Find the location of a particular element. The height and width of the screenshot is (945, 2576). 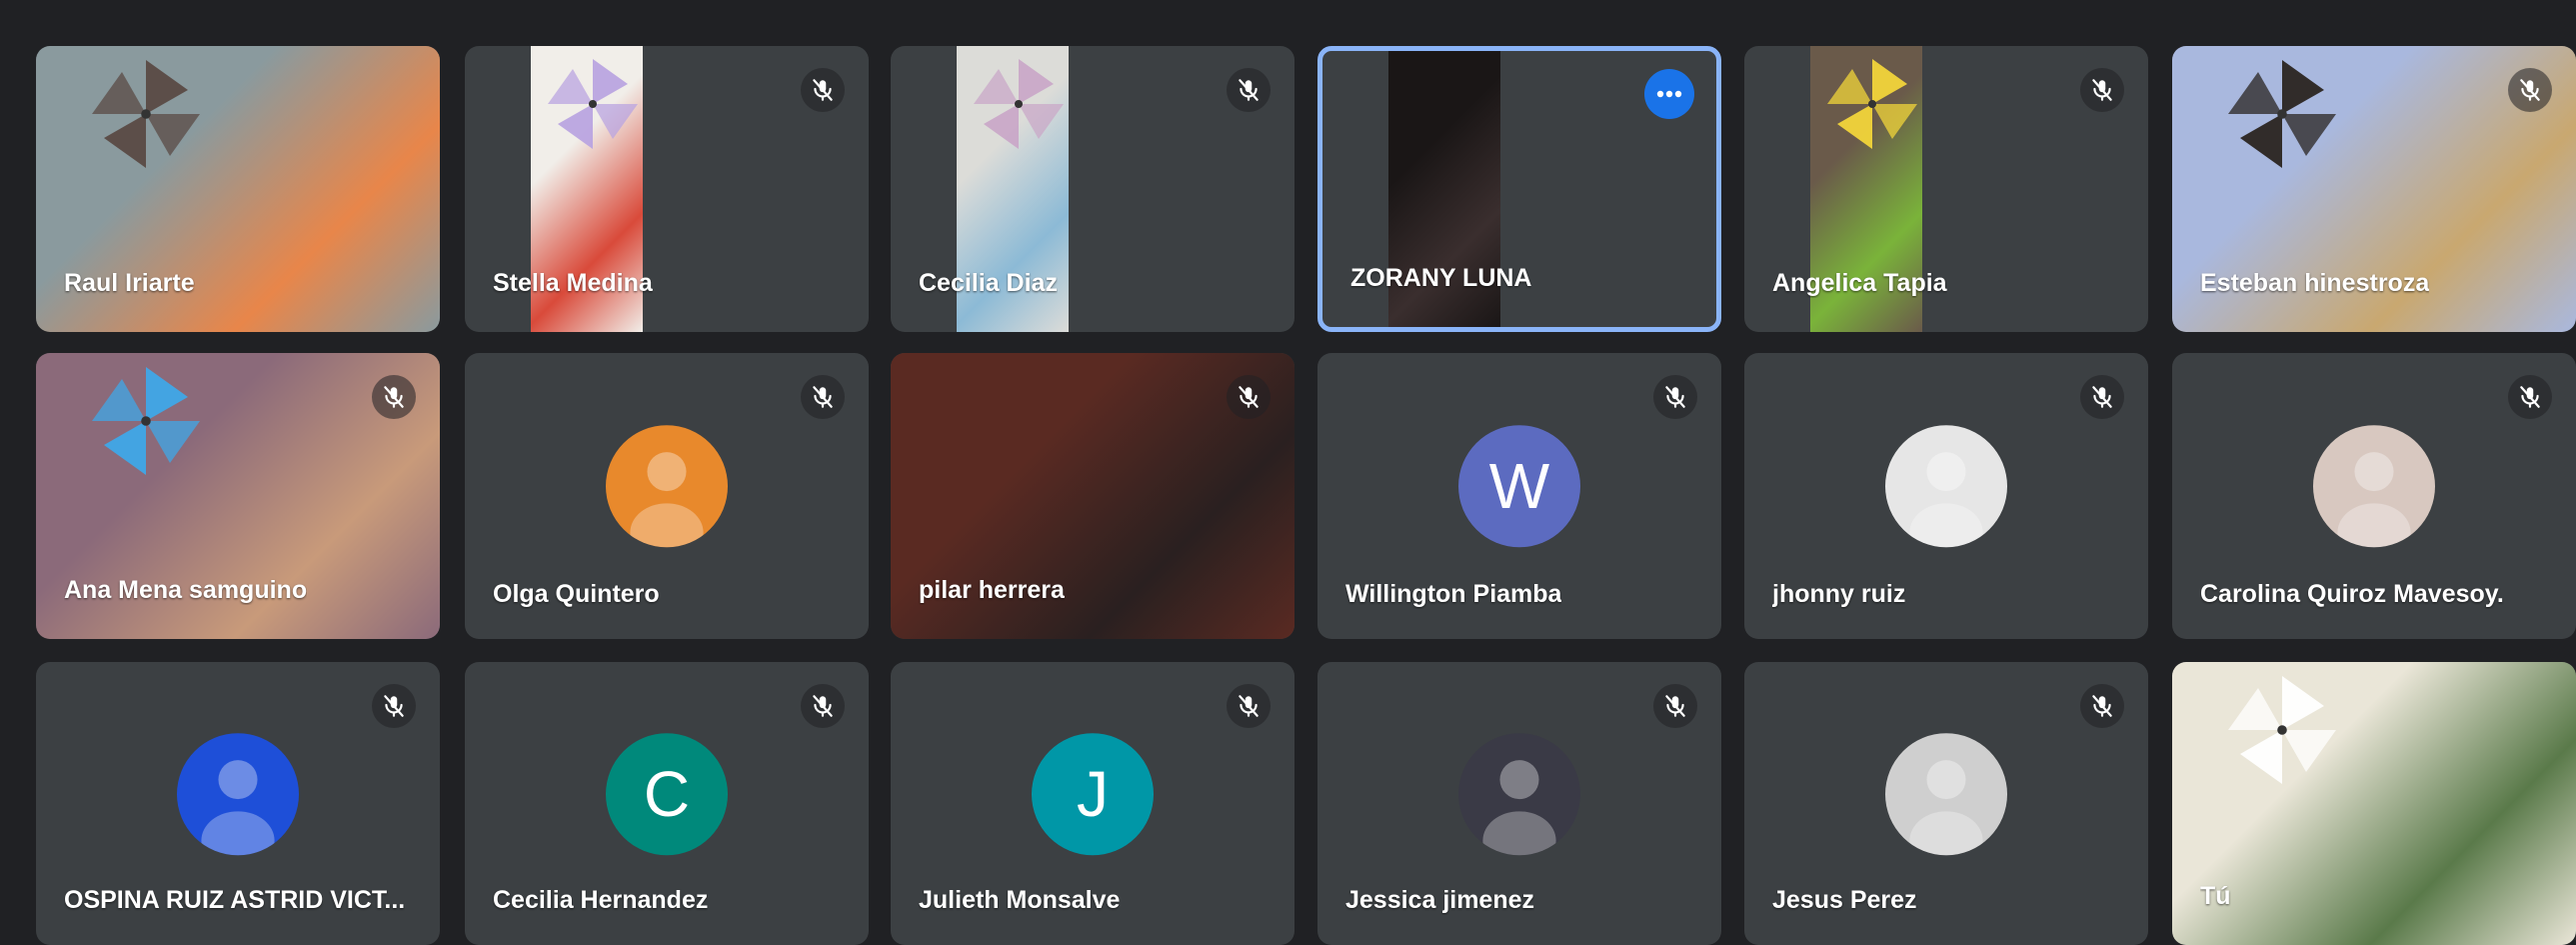

participant-tile: C Cecilia Hernandez is located at coordinates (667, 803).